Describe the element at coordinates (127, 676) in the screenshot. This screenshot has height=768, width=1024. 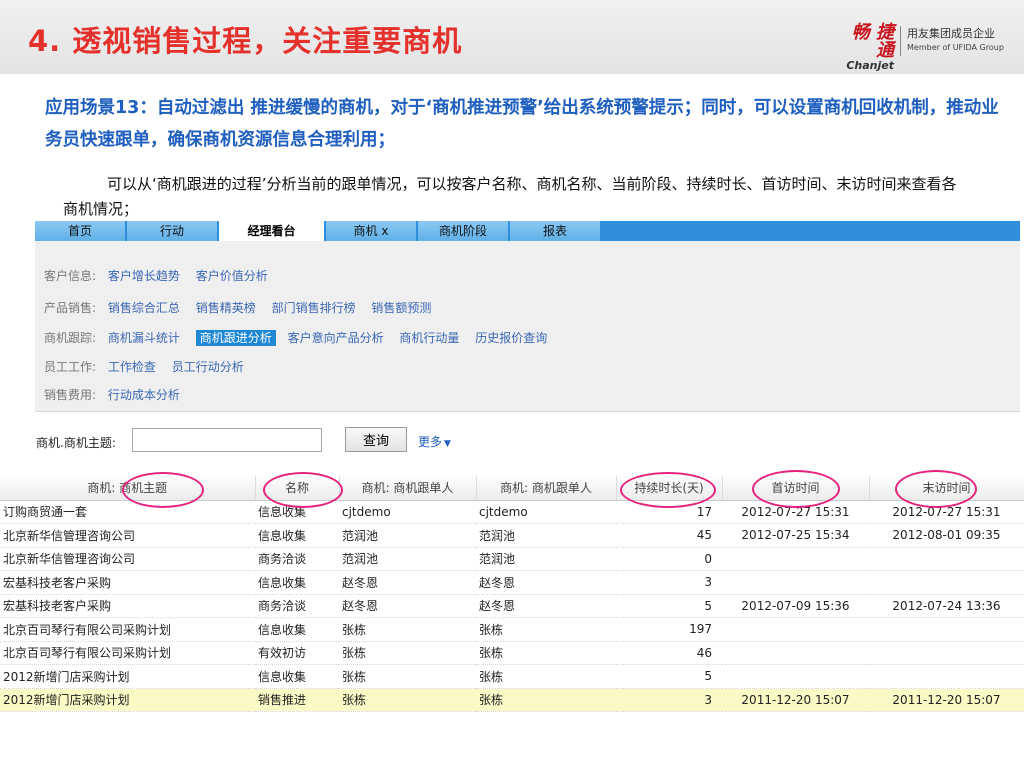
I see `cell-subject: 2012新增门店采购计划` at that location.